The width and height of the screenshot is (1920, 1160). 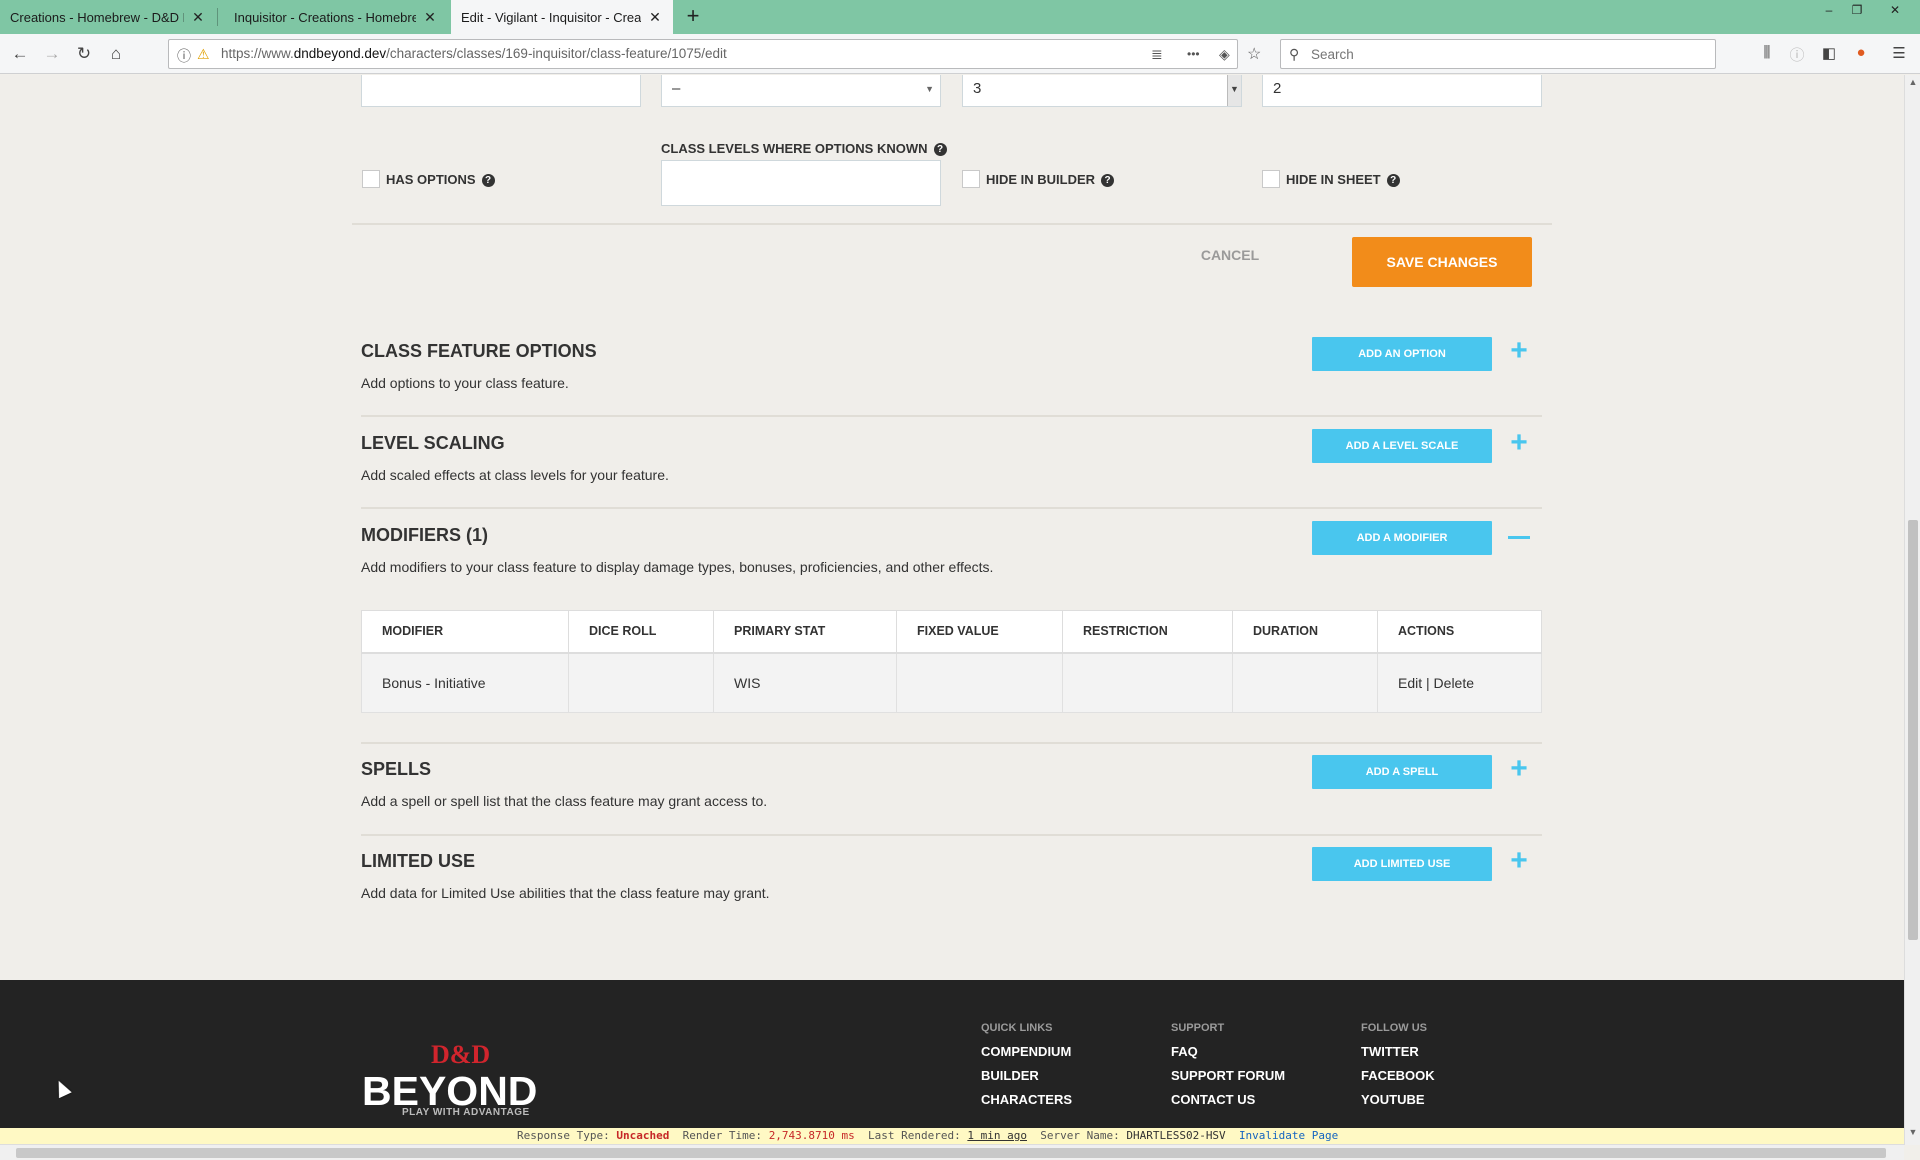 I want to click on logo-dd-mark: D&D, so click(x=460, y=1055).